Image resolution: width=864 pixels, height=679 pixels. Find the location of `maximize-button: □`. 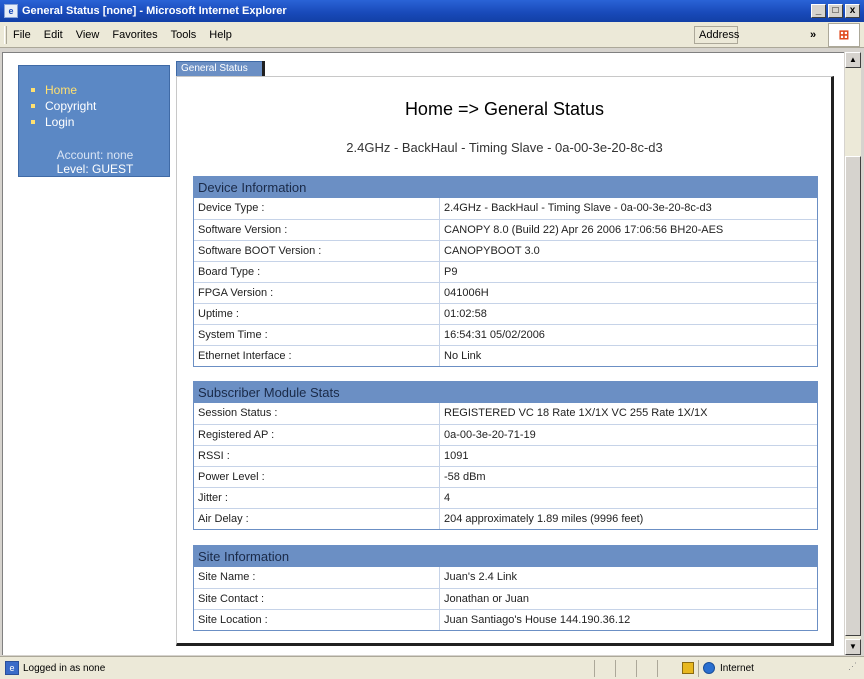

maximize-button: □ is located at coordinates (835, 11).